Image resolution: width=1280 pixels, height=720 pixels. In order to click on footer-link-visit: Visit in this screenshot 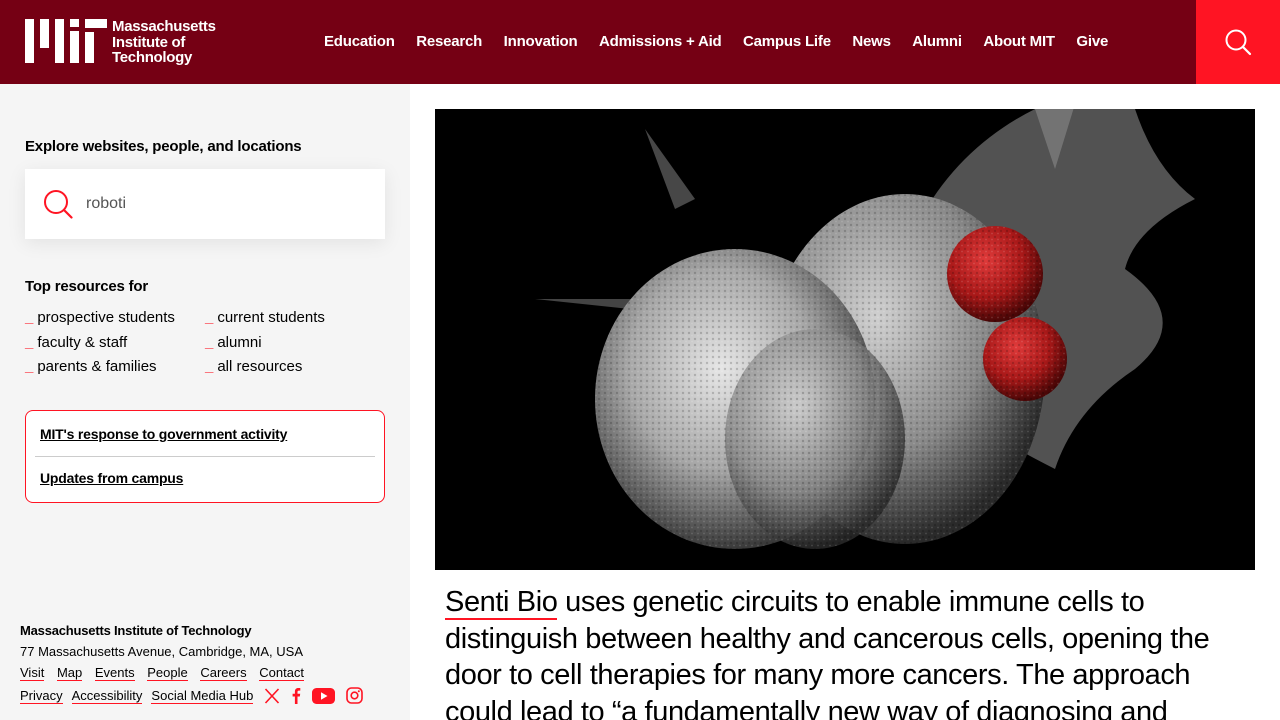, I will do `click(32, 673)`.